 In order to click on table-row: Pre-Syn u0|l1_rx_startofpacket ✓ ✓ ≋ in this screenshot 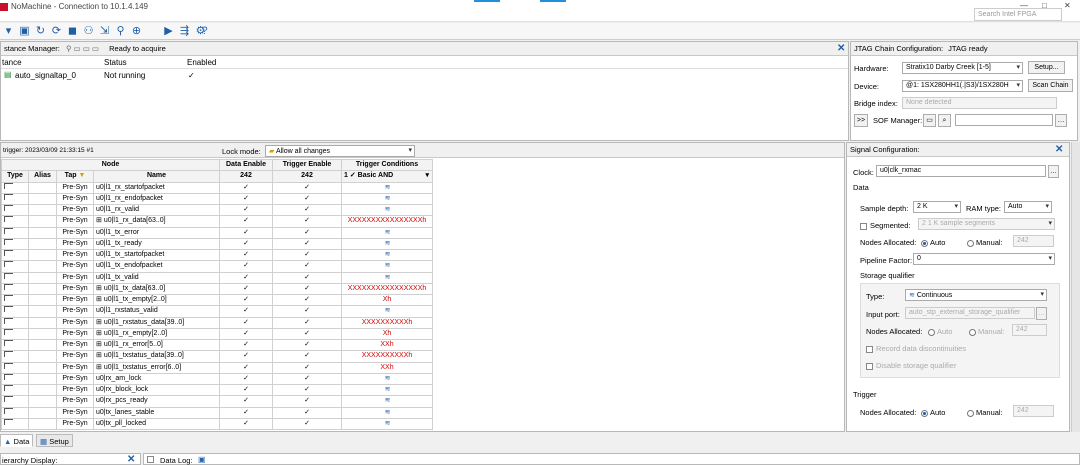, I will do `click(217, 187)`.